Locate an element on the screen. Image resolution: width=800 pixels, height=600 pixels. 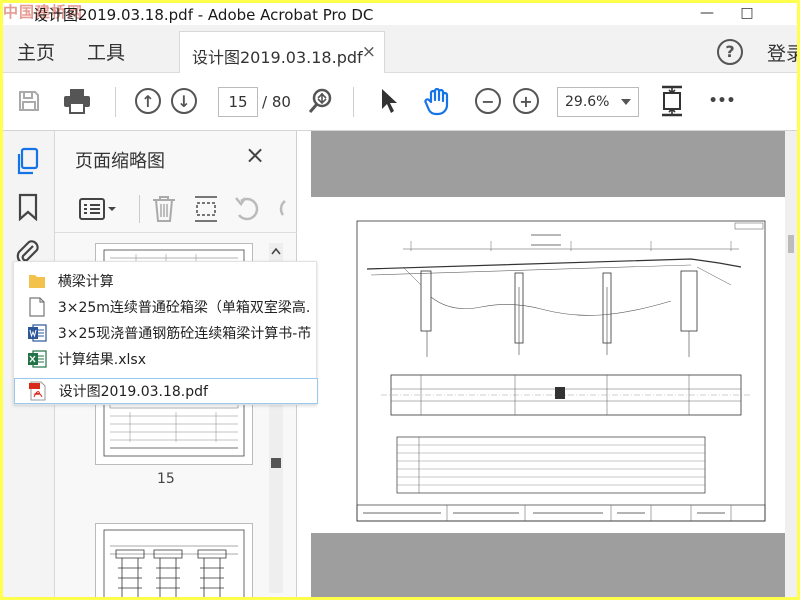
word-file-icon is located at coordinates (37, 333).